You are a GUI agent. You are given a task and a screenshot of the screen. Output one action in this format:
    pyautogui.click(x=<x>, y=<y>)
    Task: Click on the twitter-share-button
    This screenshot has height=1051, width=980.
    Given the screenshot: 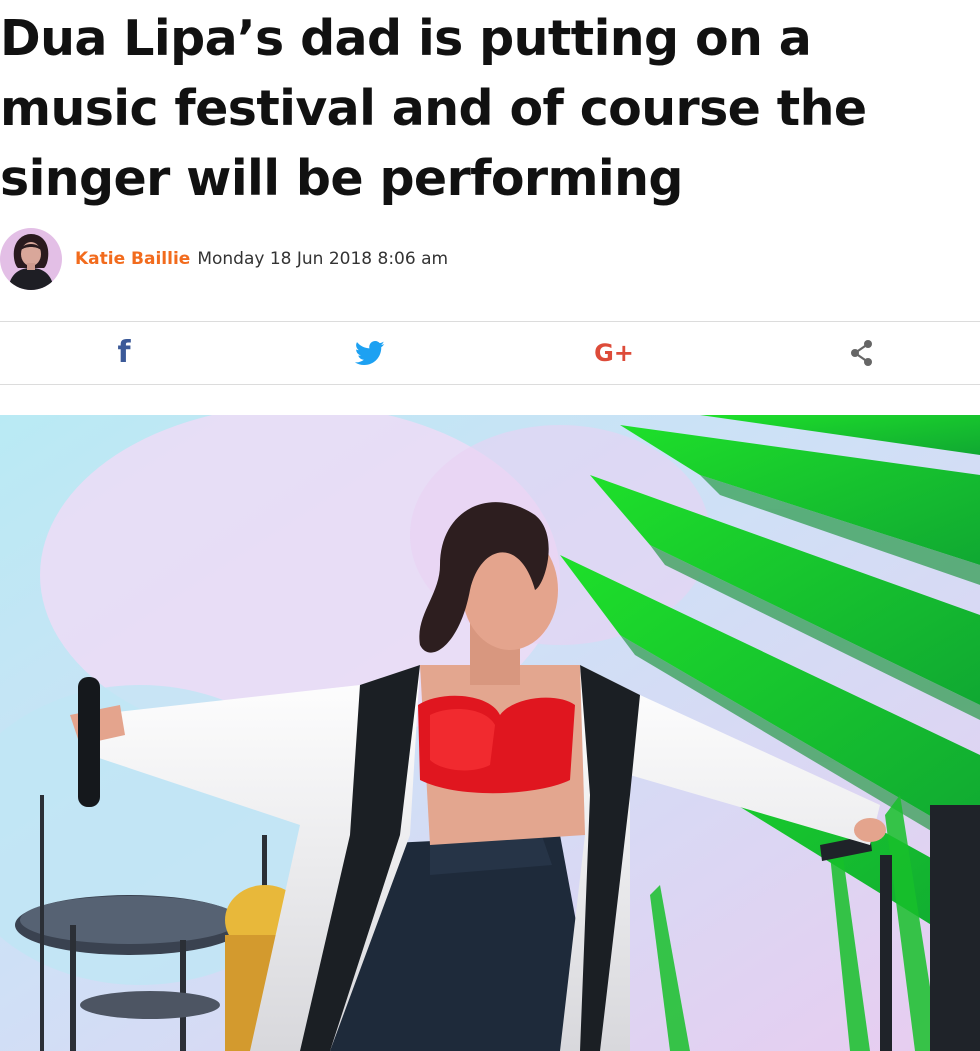 What is the action you would take?
    pyautogui.click(x=370, y=353)
    